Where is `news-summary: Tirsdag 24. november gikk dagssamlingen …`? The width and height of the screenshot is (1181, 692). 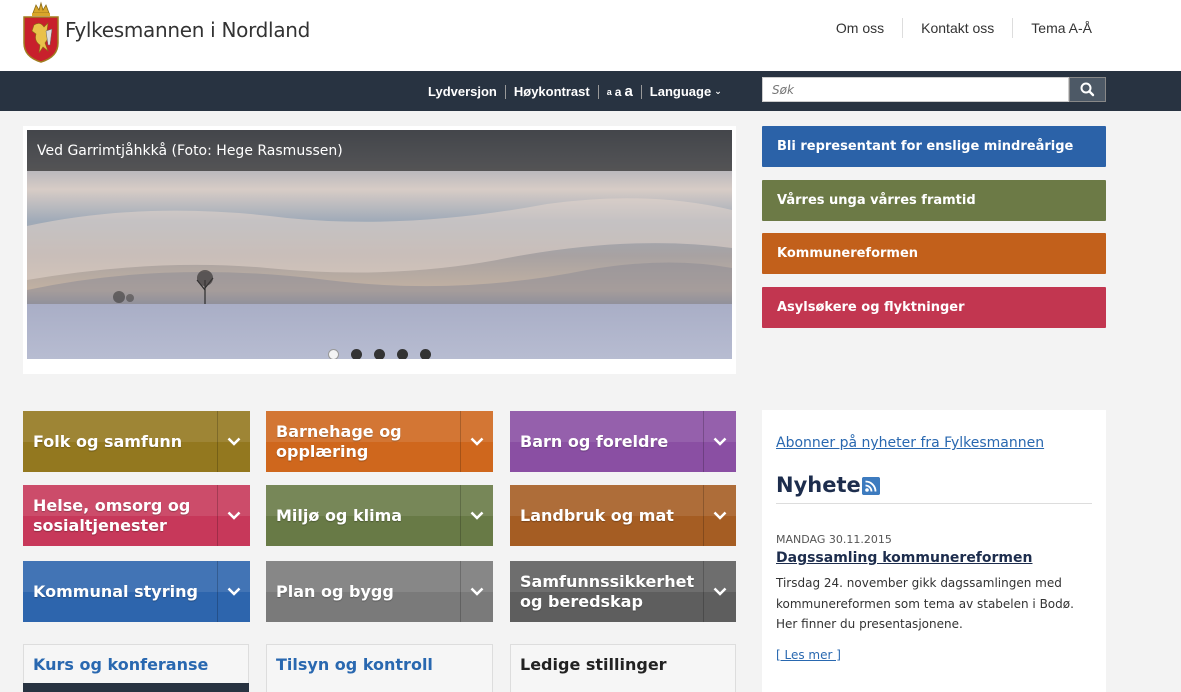 news-summary: Tirsdag 24. november gikk dagssamlingen … is located at coordinates (925, 603).